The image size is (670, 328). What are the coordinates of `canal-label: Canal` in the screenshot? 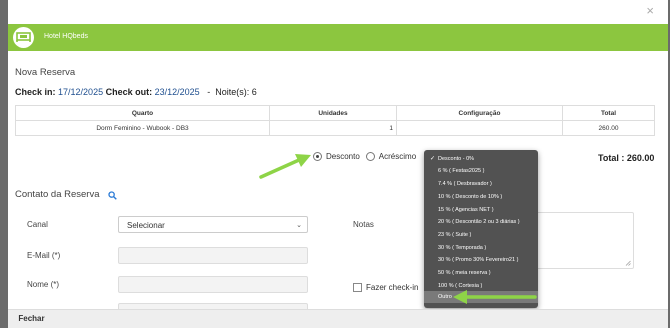 It's located at (37, 224).